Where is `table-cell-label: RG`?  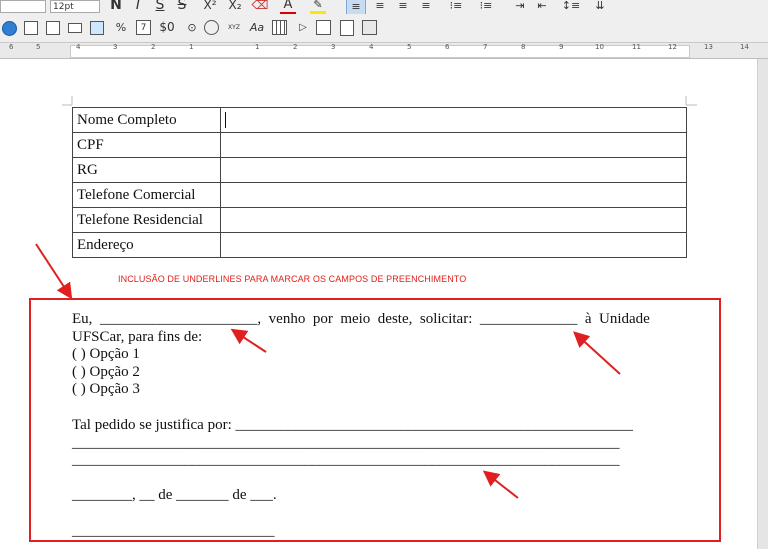 table-cell-label: RG is located at coordinates (146, 170).